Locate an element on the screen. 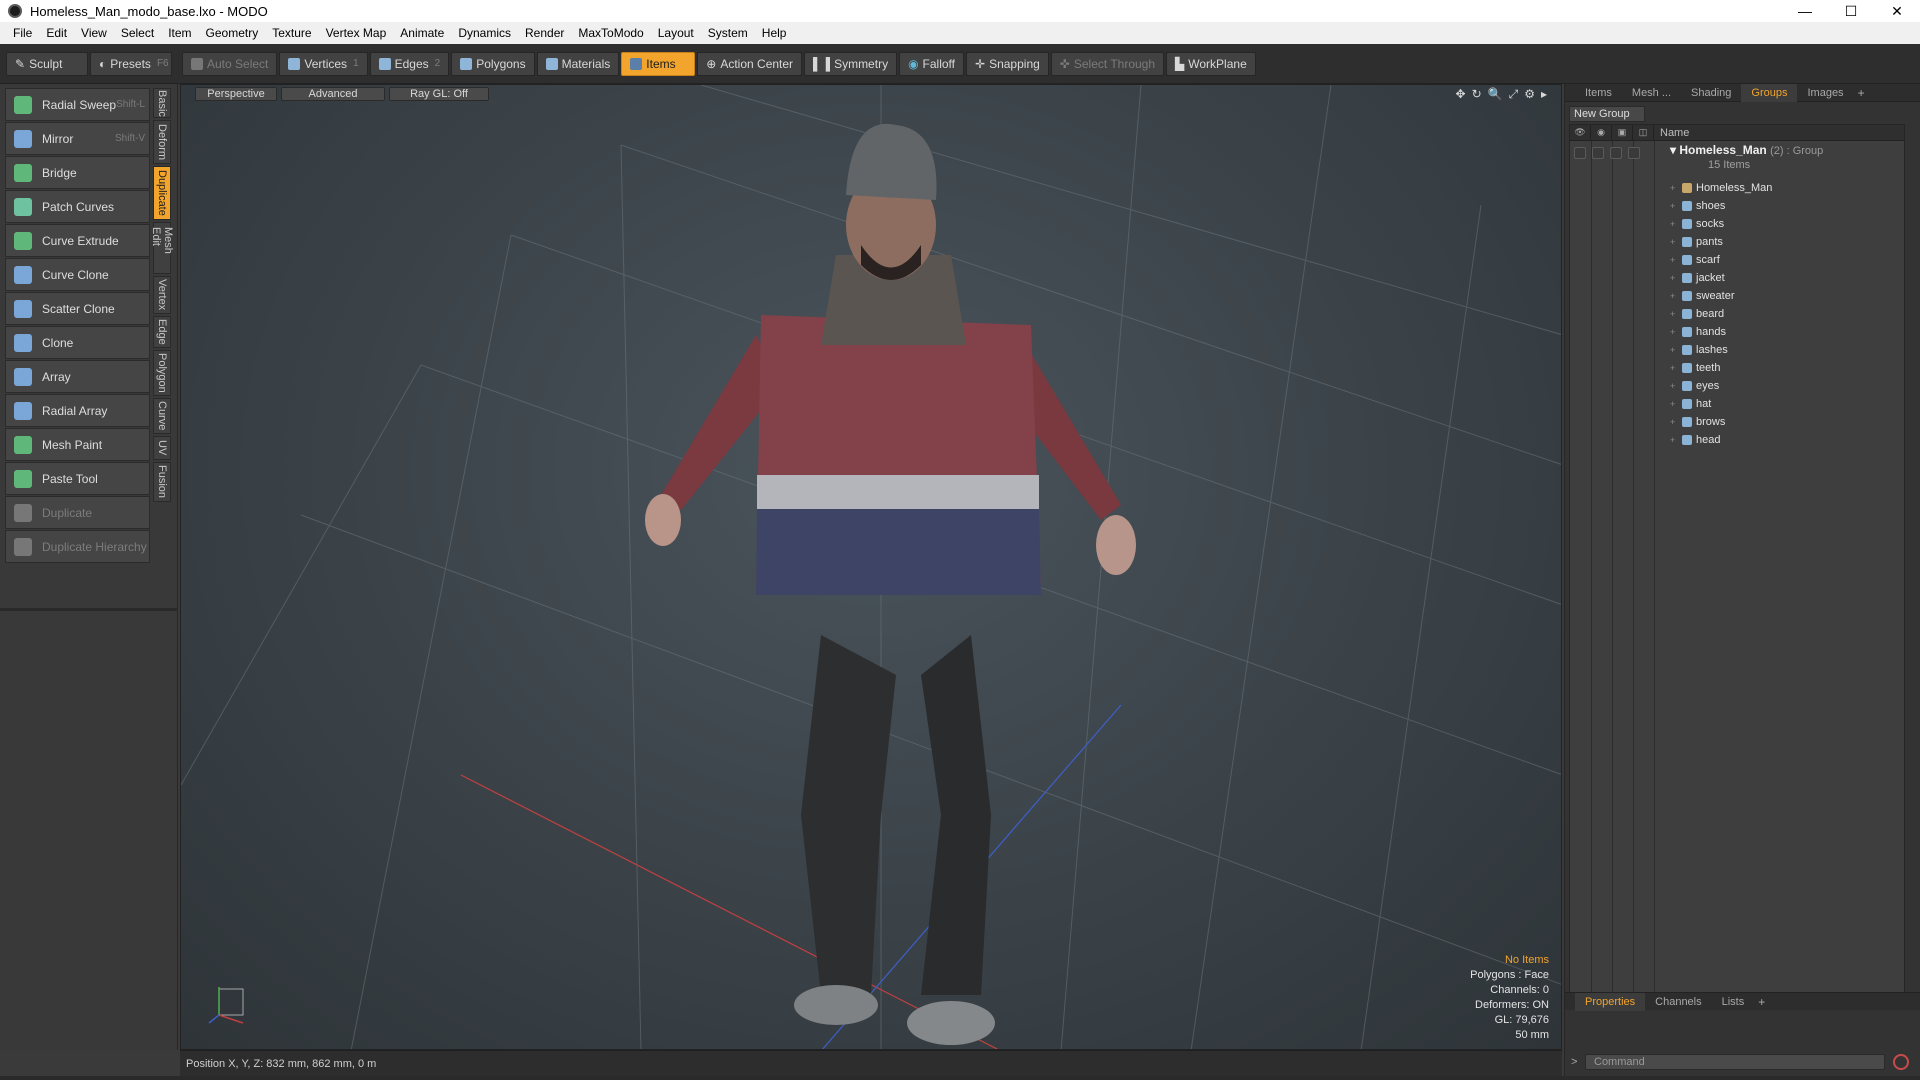 This screenshot has width=1920, height=1080. tree-item: + brows is located at coordinates (1689, 422).